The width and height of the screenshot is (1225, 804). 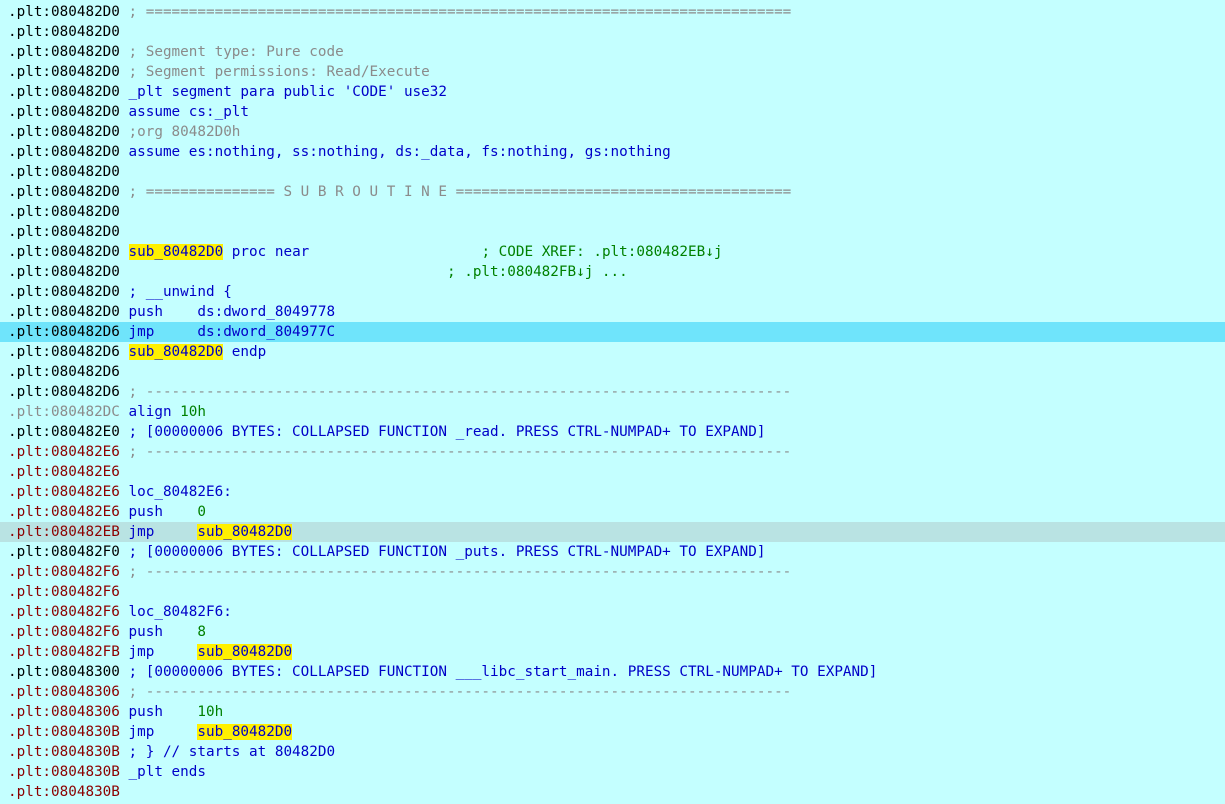 What do you see at coordinates (601, 252) in the screenshot?
I see `xref-comment: ; CODE XREF: .plt:080482EB↓j` at bounding box center [601, 252].